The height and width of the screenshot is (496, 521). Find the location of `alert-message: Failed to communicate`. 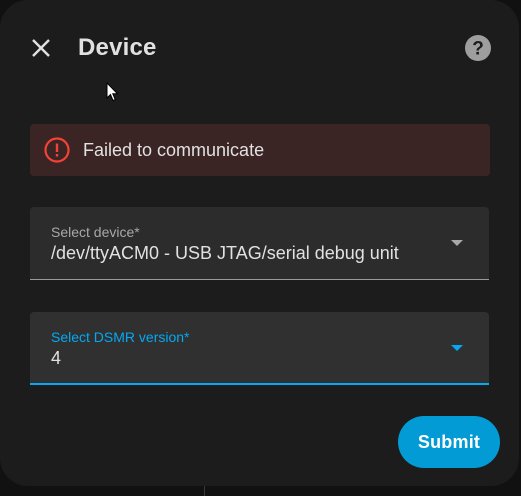

alert-message: Failed to communicate is located at coordinates (174, 150).